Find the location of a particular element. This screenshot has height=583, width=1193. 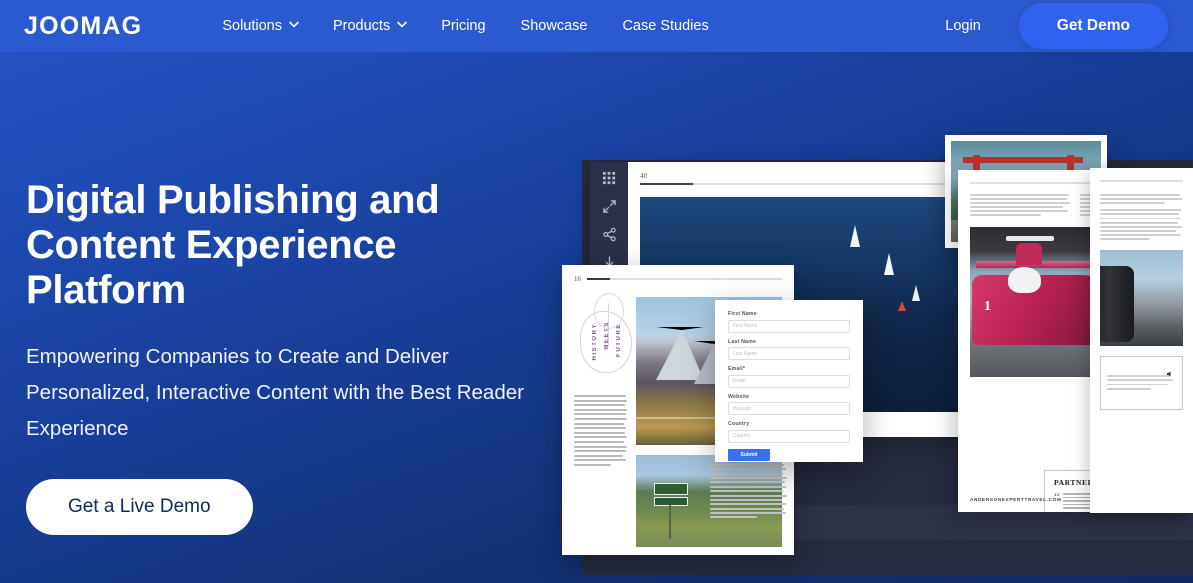

country-label: Country is located at coordinates (739, 424).